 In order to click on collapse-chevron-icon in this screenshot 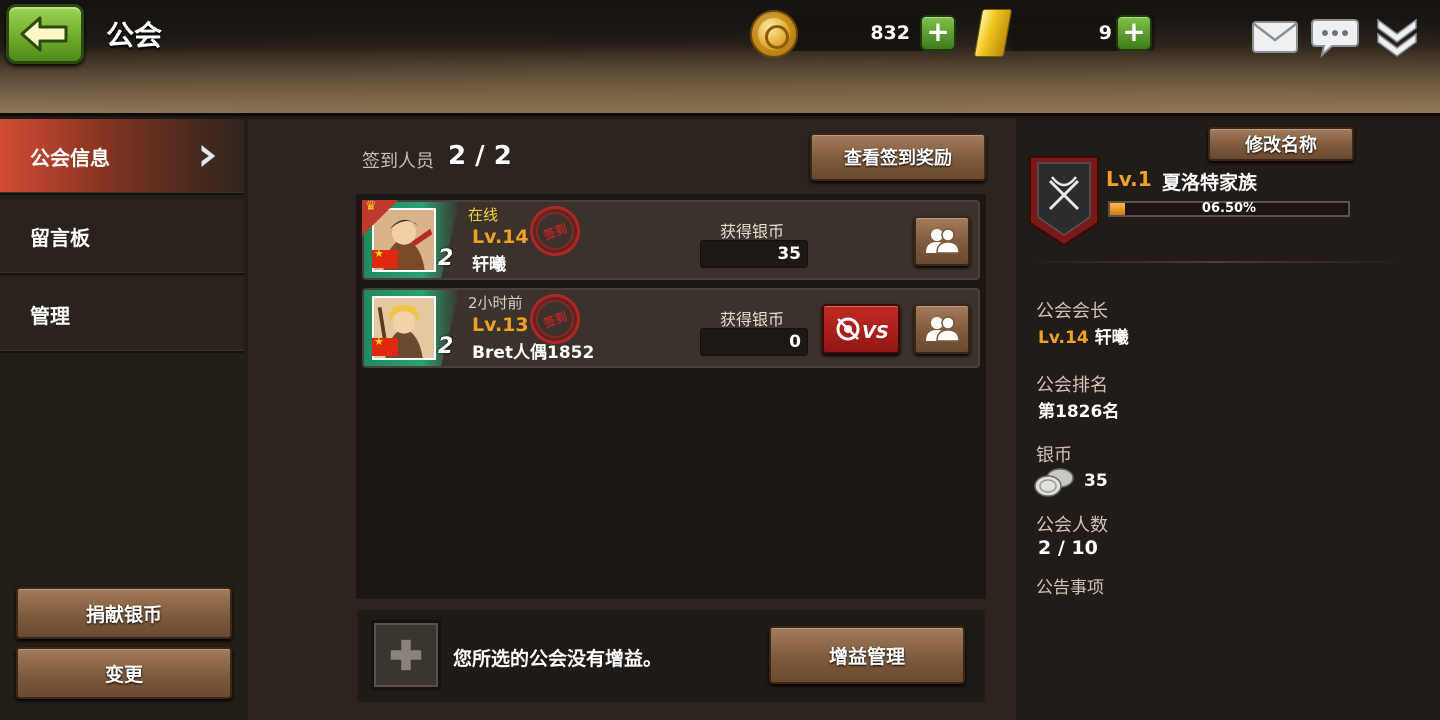, I will do `click(1397, 36)`.